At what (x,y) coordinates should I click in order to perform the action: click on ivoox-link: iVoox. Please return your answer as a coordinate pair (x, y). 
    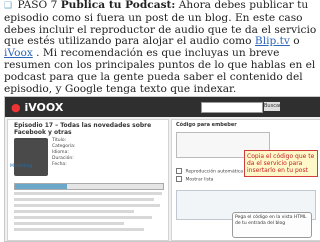
    Looking at the image, I should click on (18, 53).